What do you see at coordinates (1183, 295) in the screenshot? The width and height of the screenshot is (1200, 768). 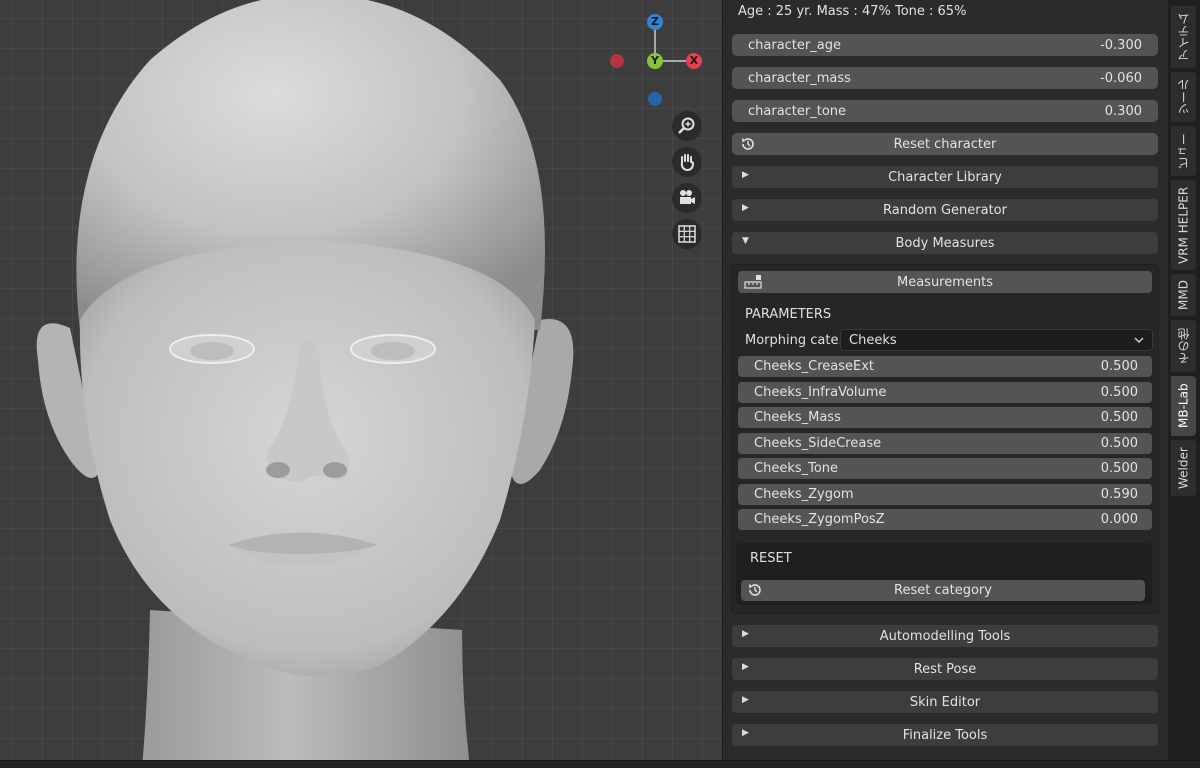 I see `tab-mmd: MMD` at bounding box center [1183, 295].